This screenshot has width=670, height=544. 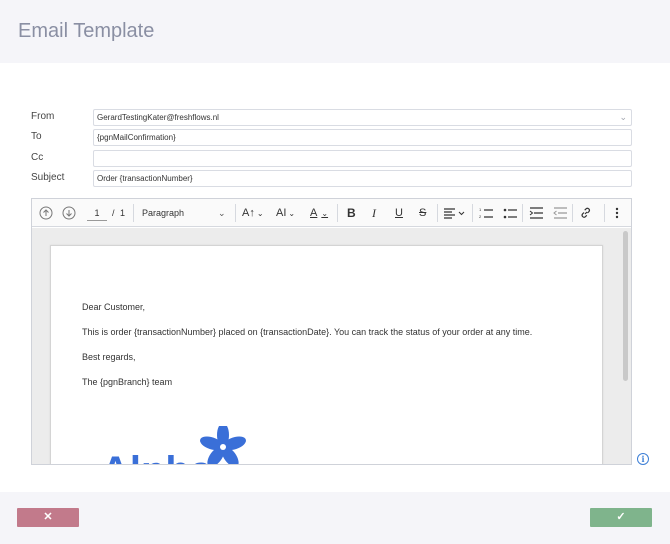 I want to click on underline-icon: U, so click(x=399, y=213).